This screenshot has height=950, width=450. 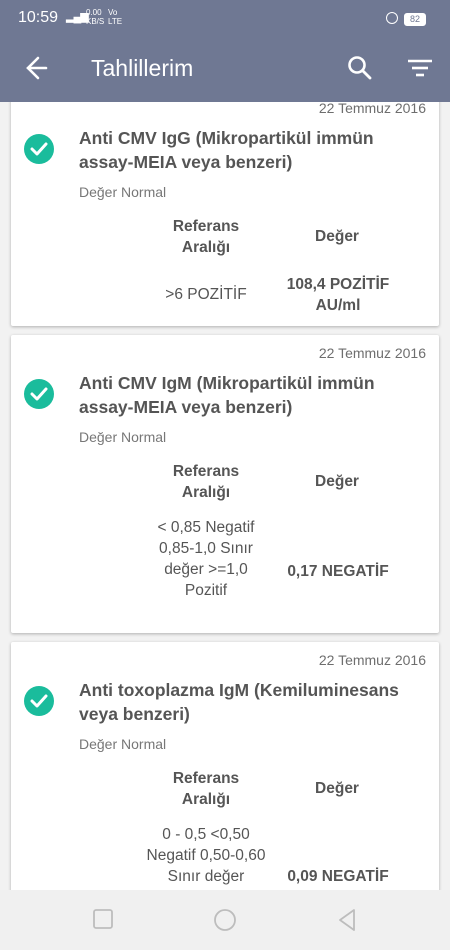 I want to click on search-icon, so click(x=360, y=68).